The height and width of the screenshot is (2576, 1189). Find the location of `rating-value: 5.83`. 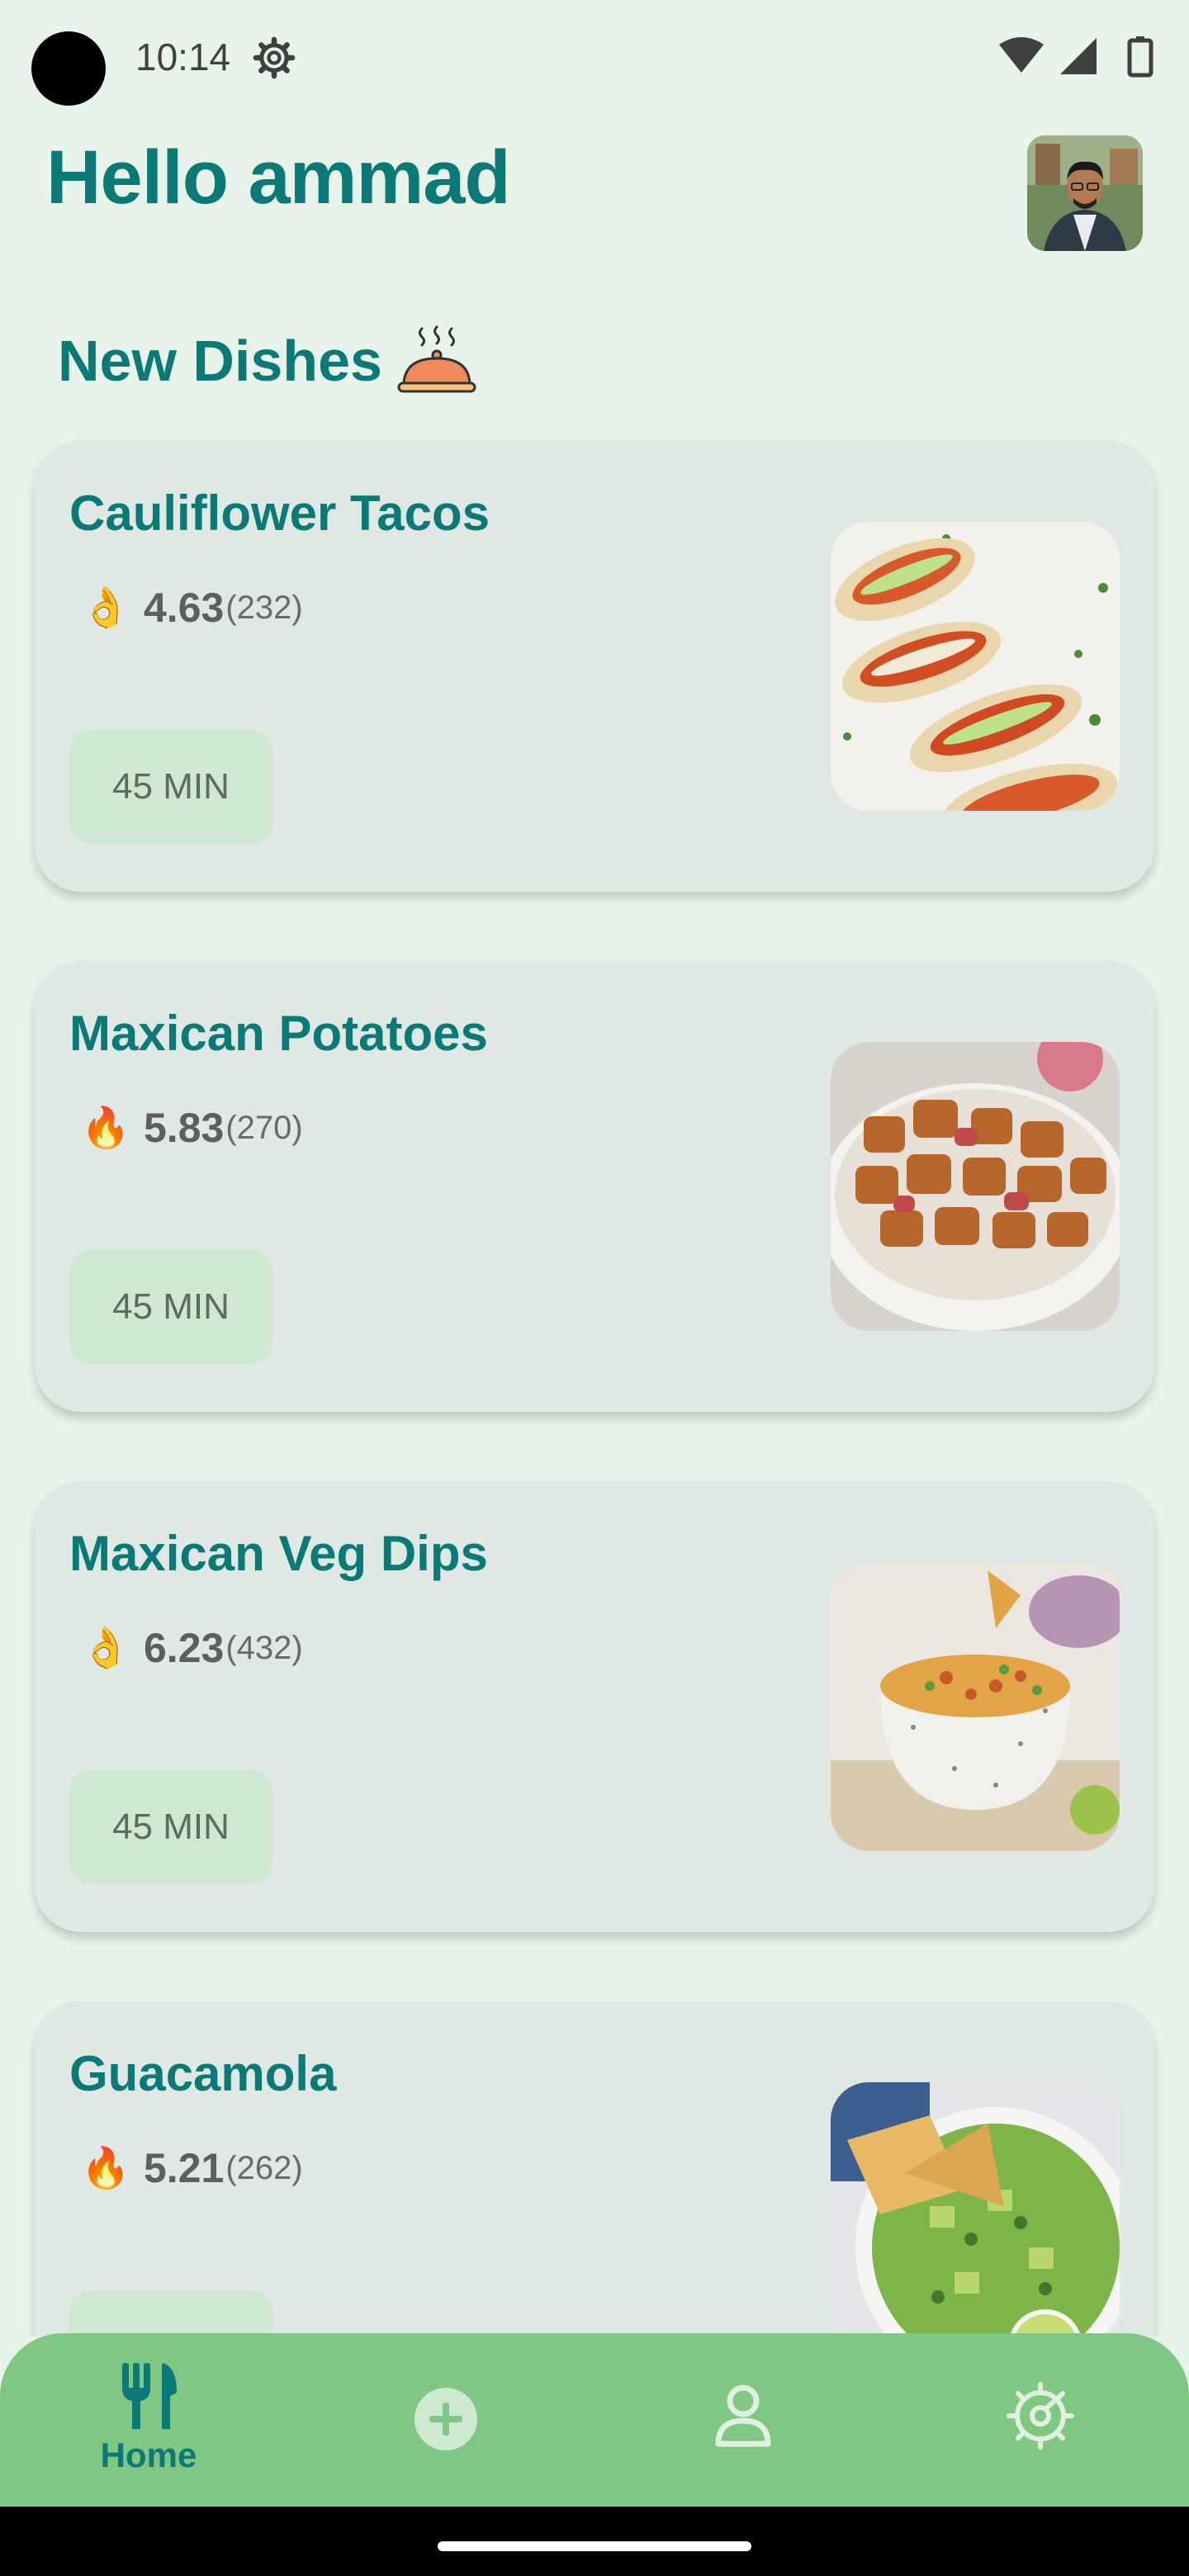

rating-value: 5.83 is located at coordinates (184, 1128).